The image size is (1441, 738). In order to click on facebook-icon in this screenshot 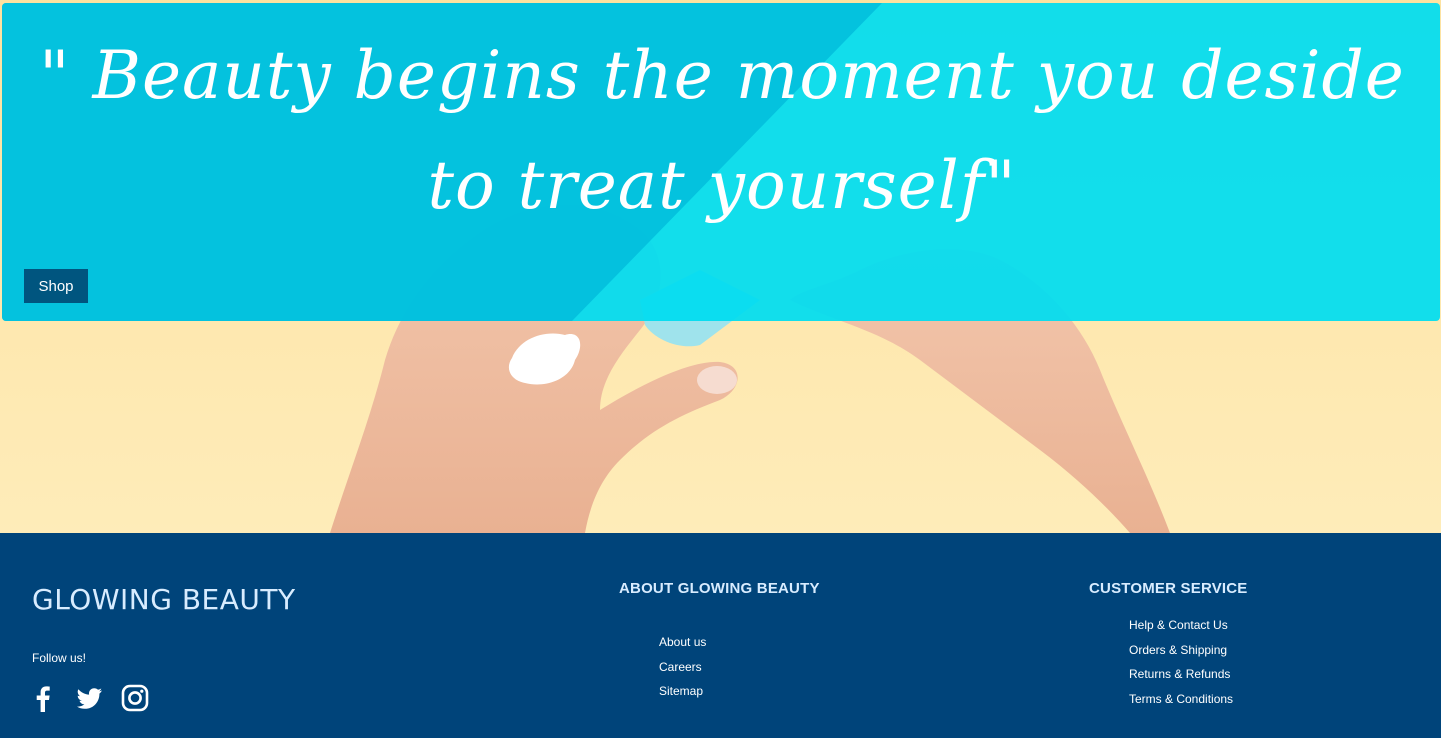, I will do `click(43, 698)`.